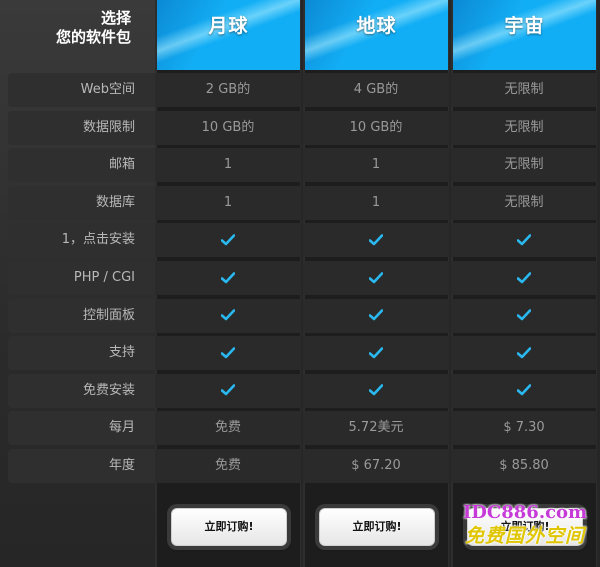 This screenshot has width=600, height=567. I want to click on table-row: PHP / CGI, so click(304, 278).